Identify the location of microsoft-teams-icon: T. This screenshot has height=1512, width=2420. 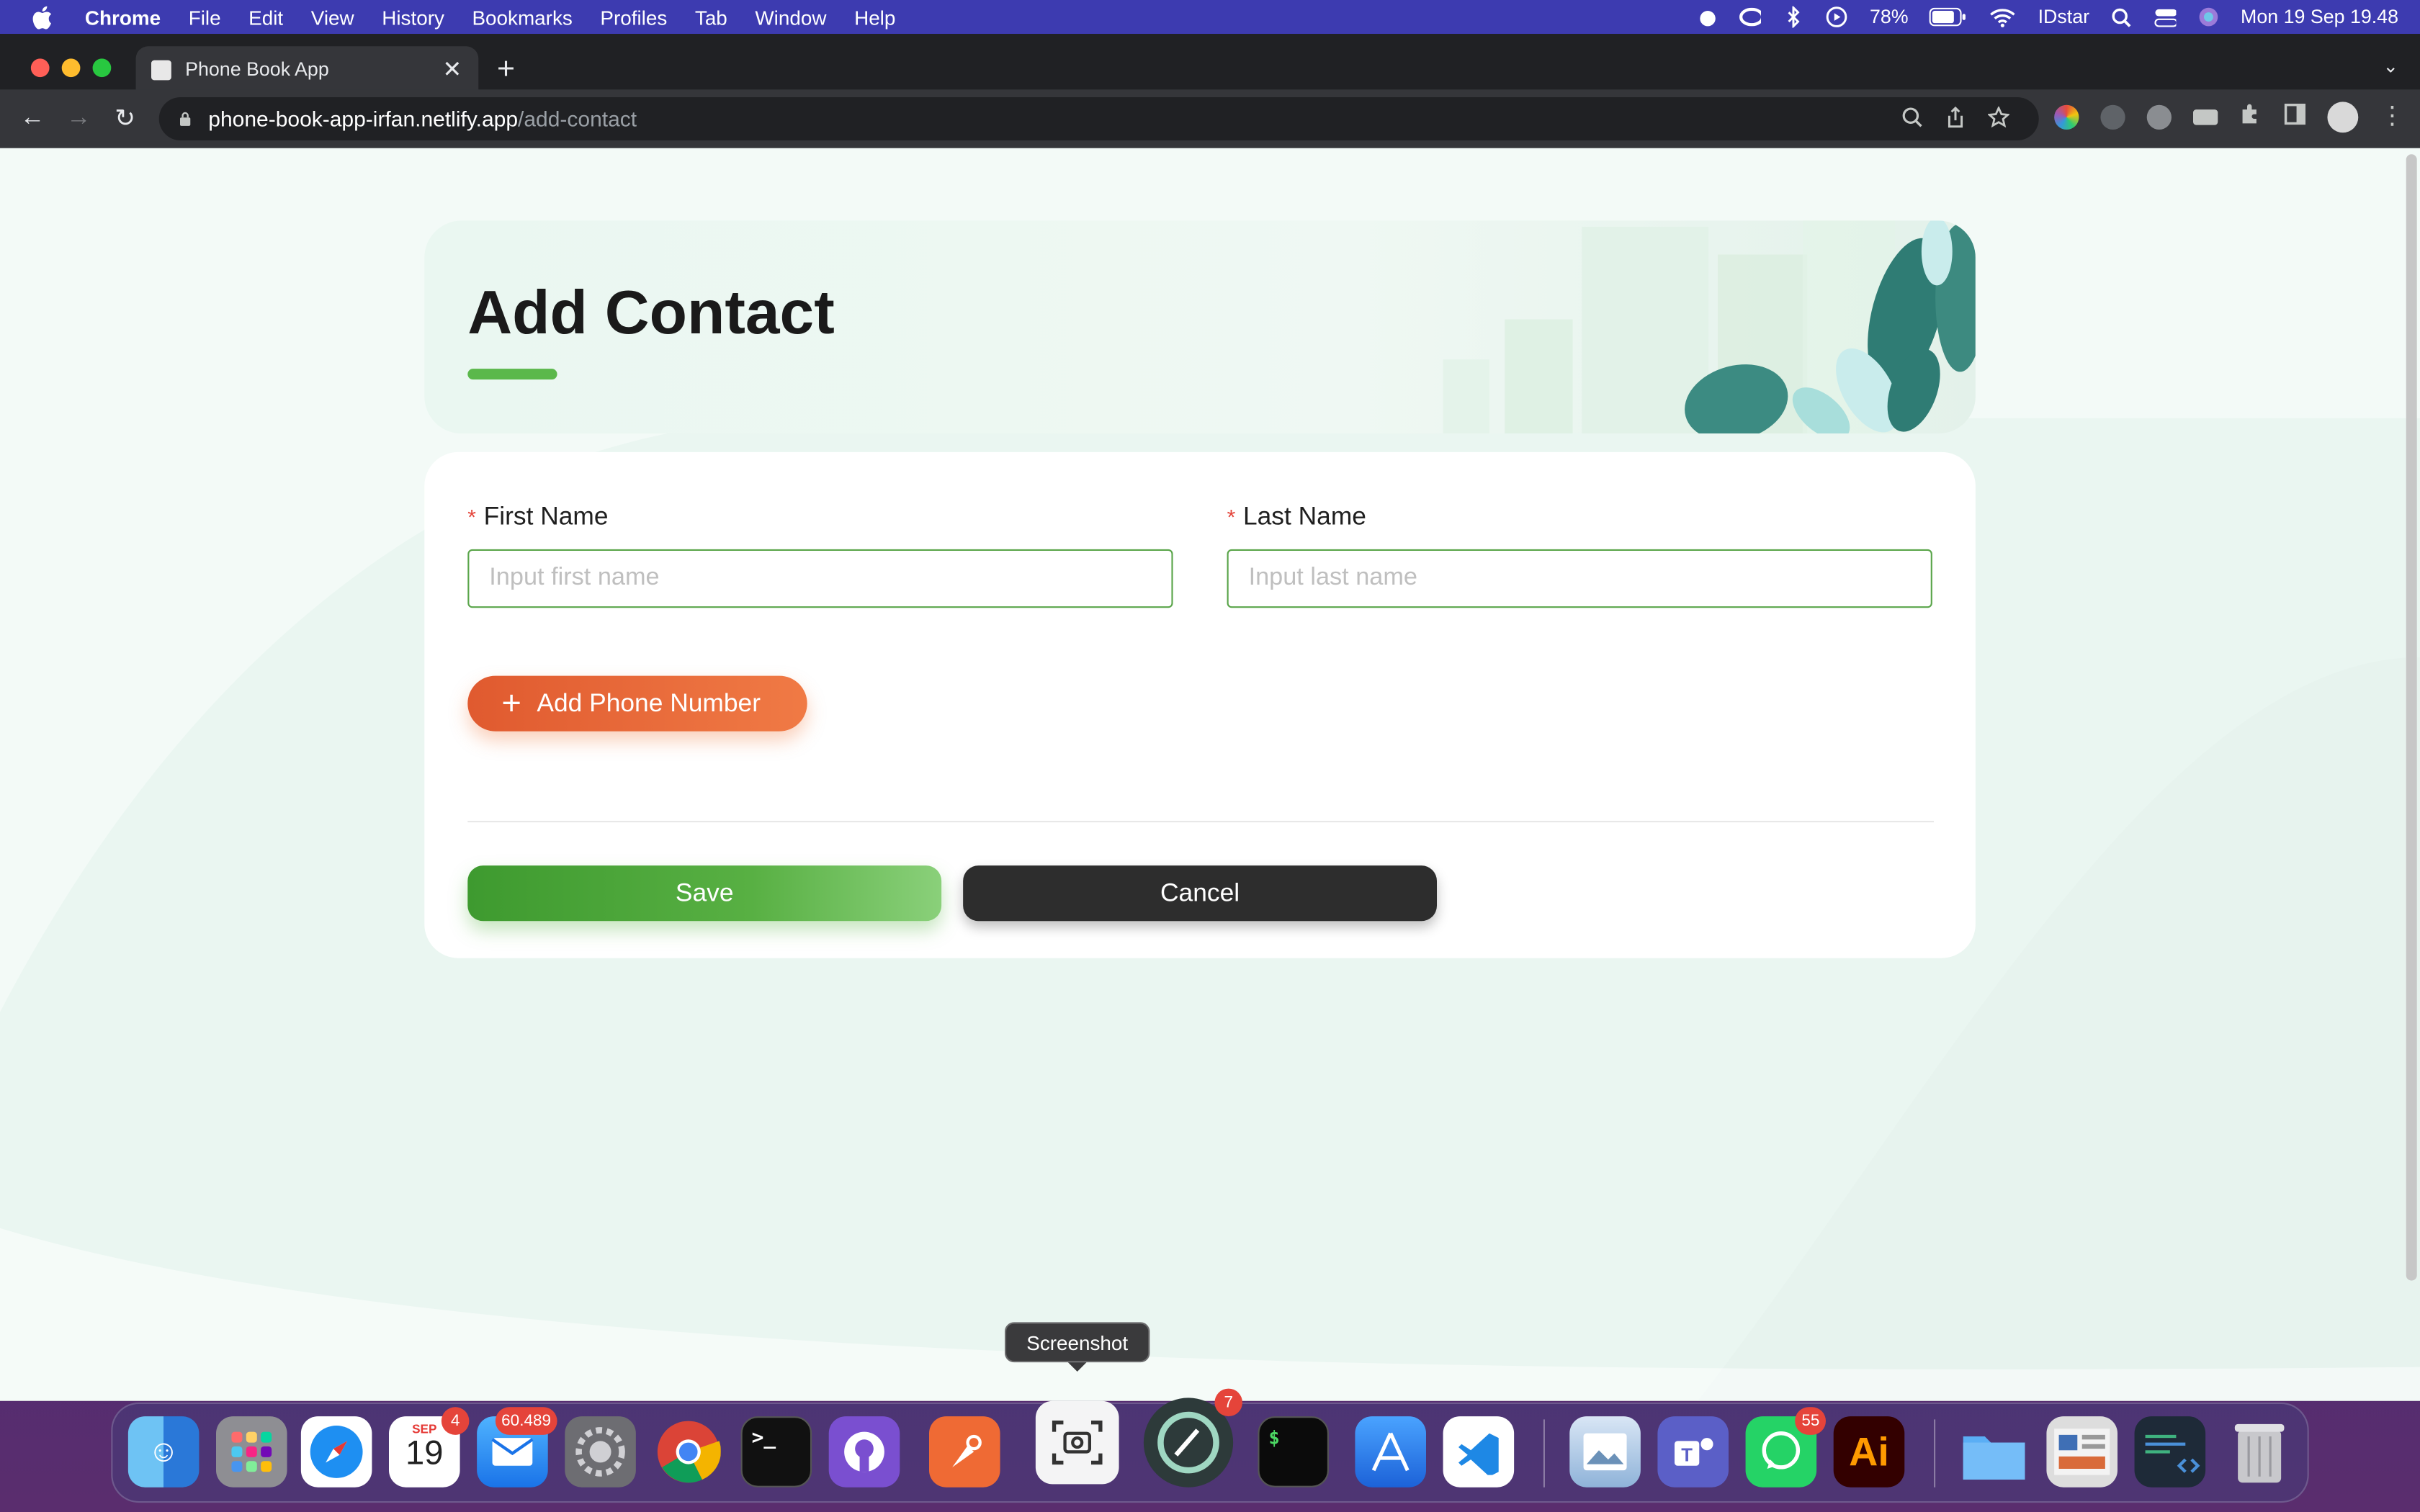
(1693, 1452).